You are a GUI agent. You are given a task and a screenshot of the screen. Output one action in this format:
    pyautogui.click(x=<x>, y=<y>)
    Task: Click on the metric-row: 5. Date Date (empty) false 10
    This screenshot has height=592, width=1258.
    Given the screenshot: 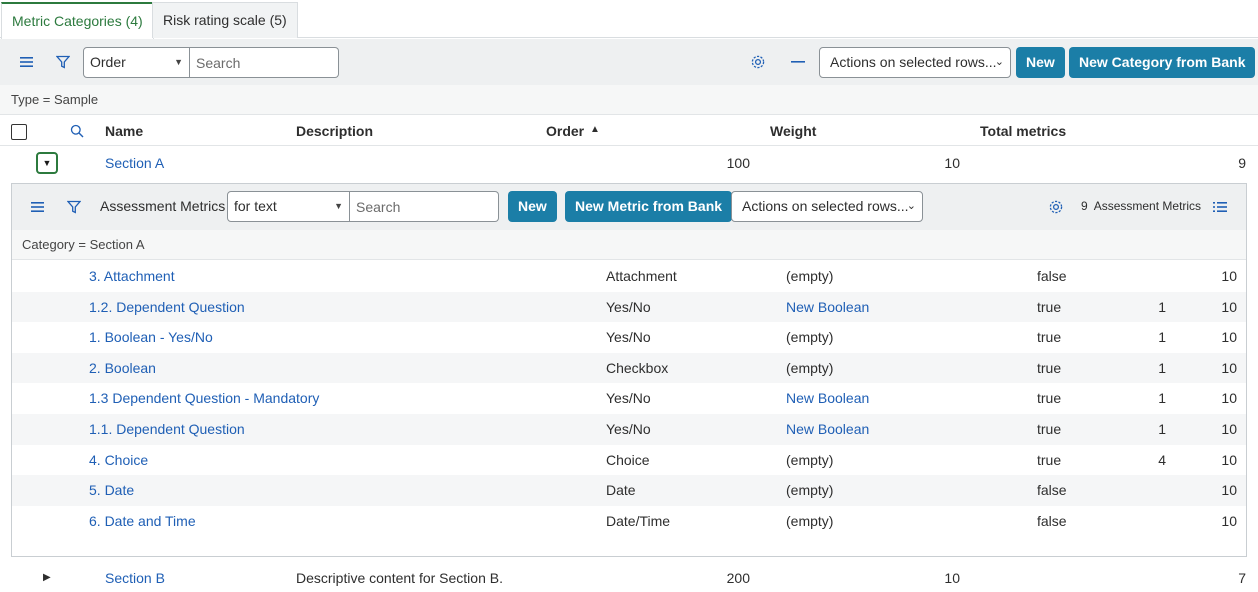 What is the action you would take?
    pyautogui.click(x=629, y=490)
    